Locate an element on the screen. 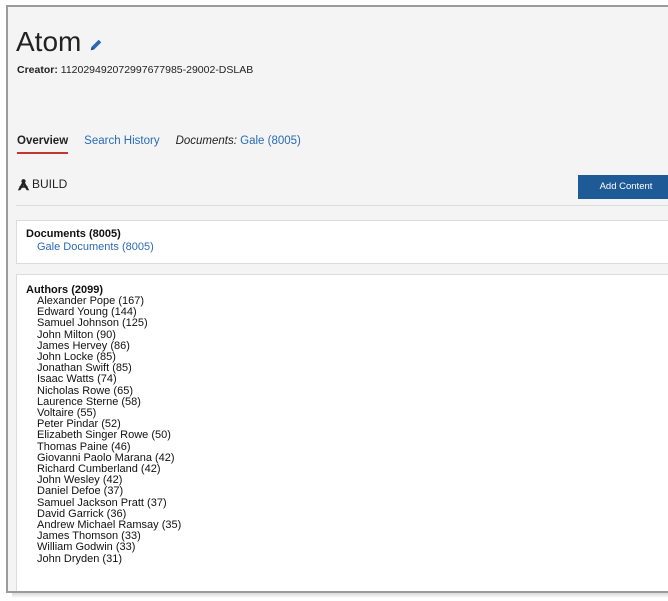  author-item: John Dryden (31) is located at coordinates (79, 558).